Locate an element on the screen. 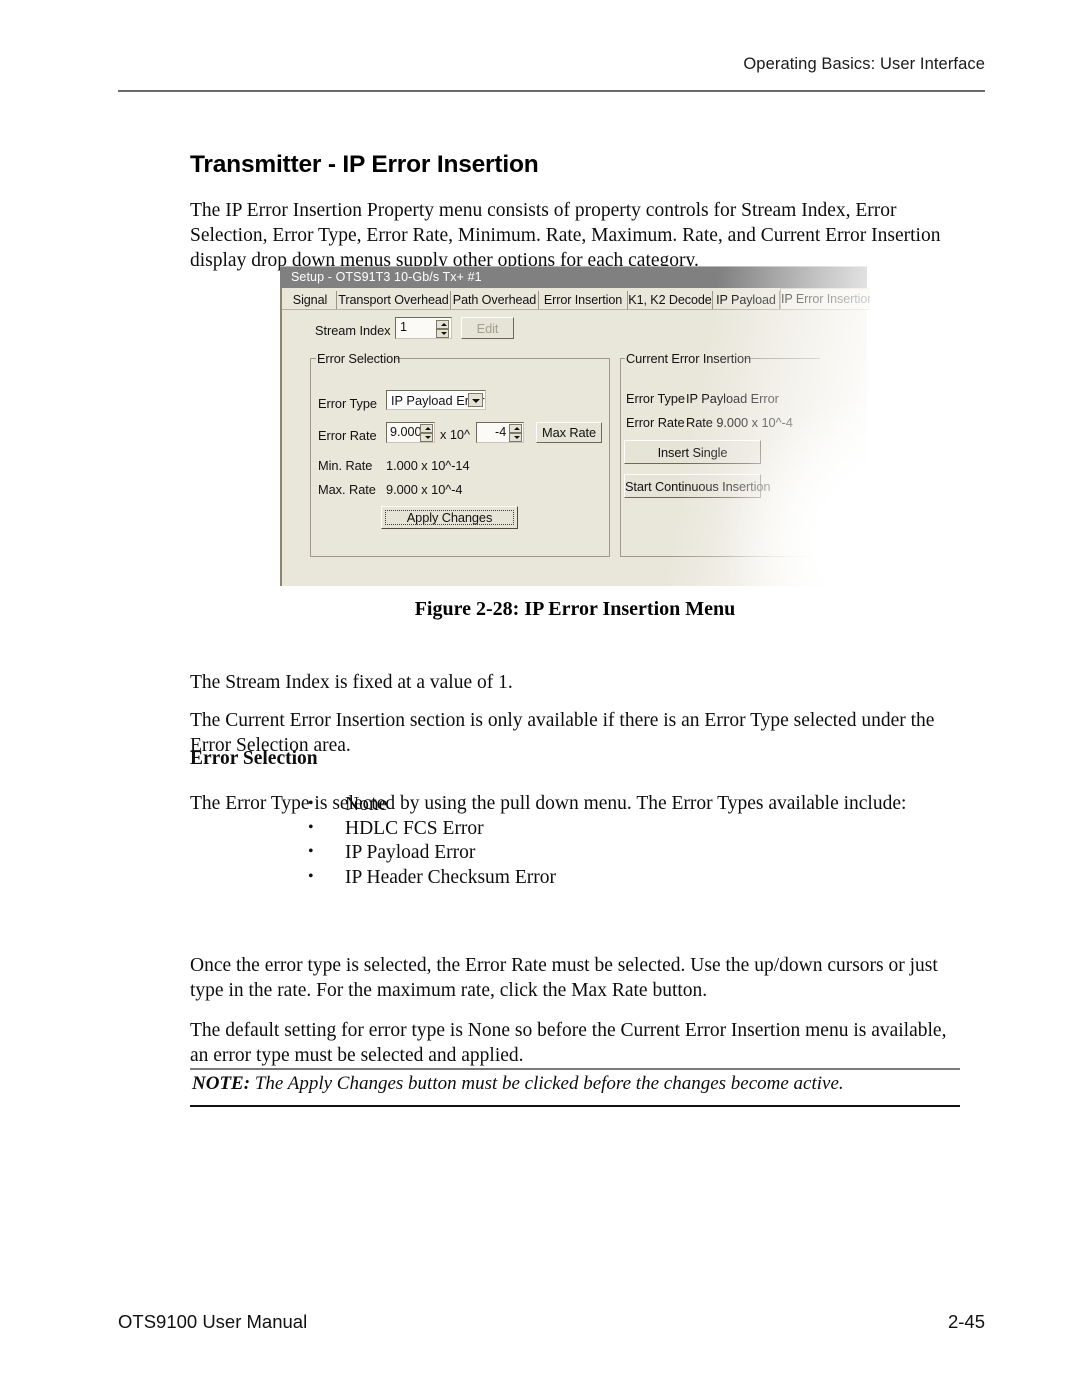  apply-changes-button: Apply Changes is located at coordinates (449, 517).